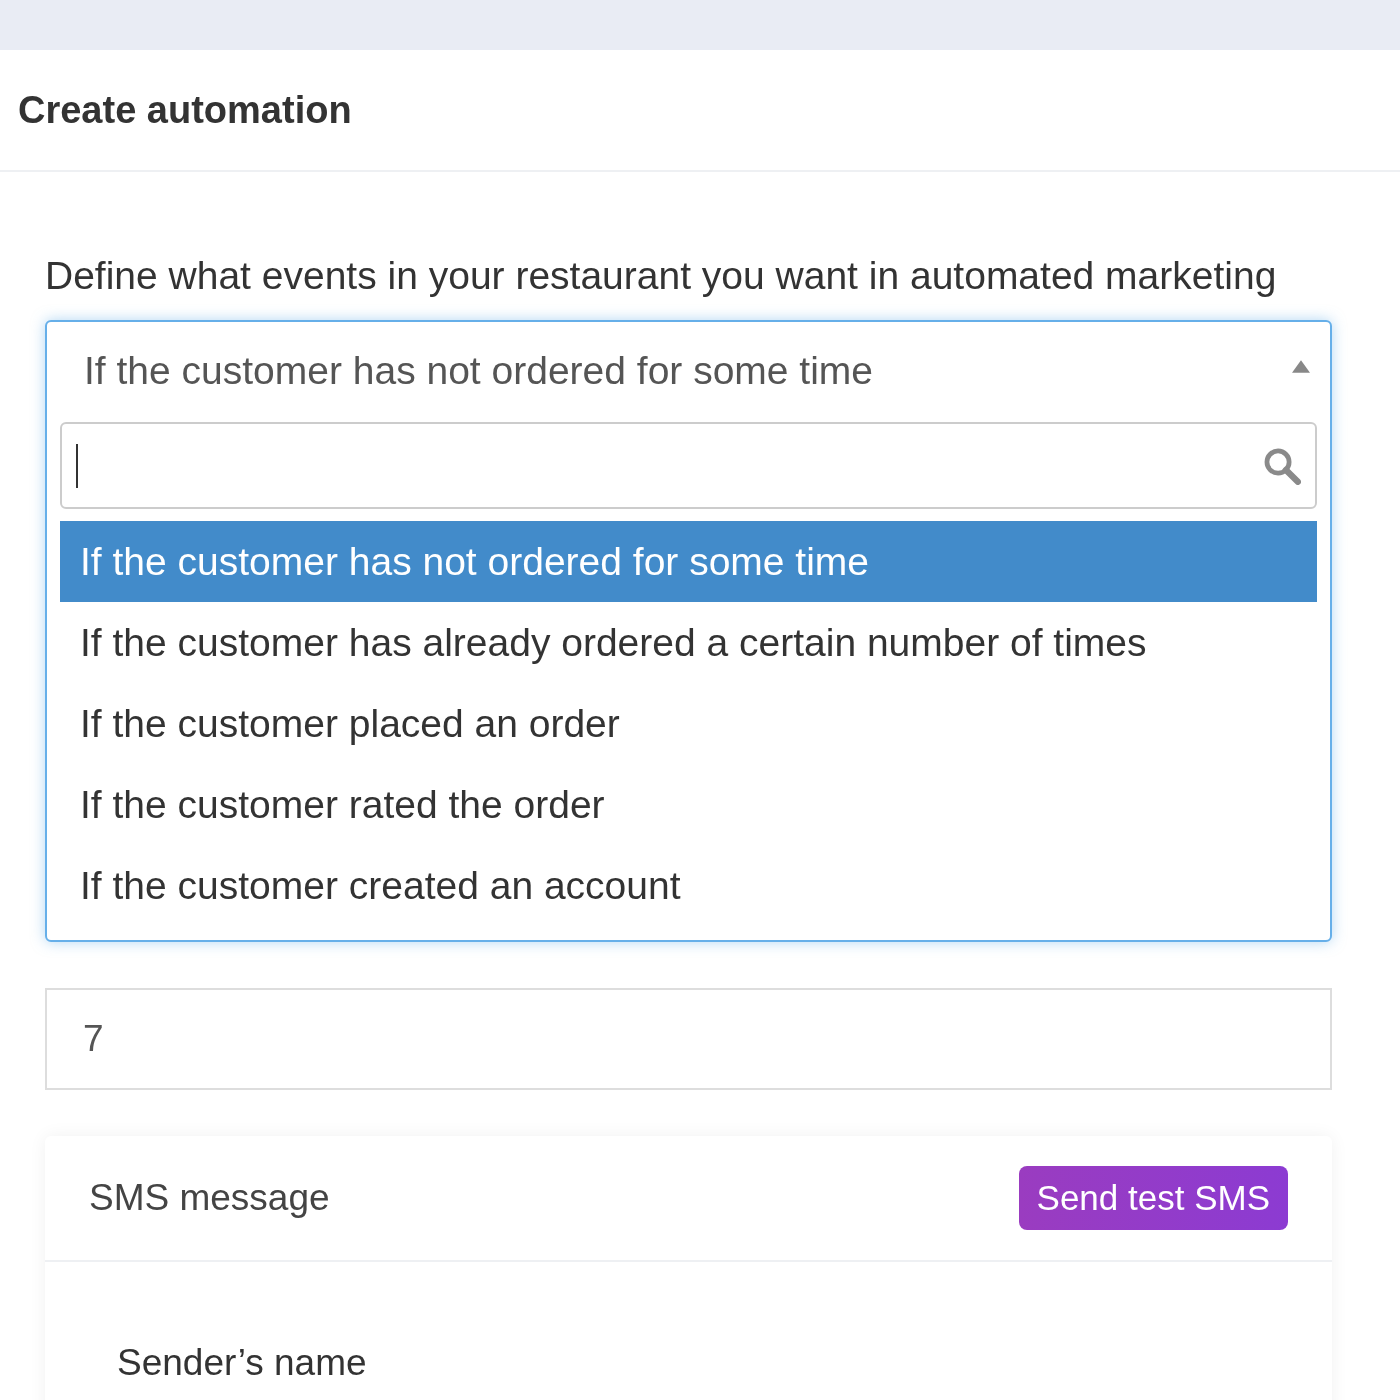 This screenshot has height=1400, width=1400. What do you see at coordinates (688, 804) in the screenshot?
I see `dropdown-option: If the customer rated the order` at bounding box center [688, 804].